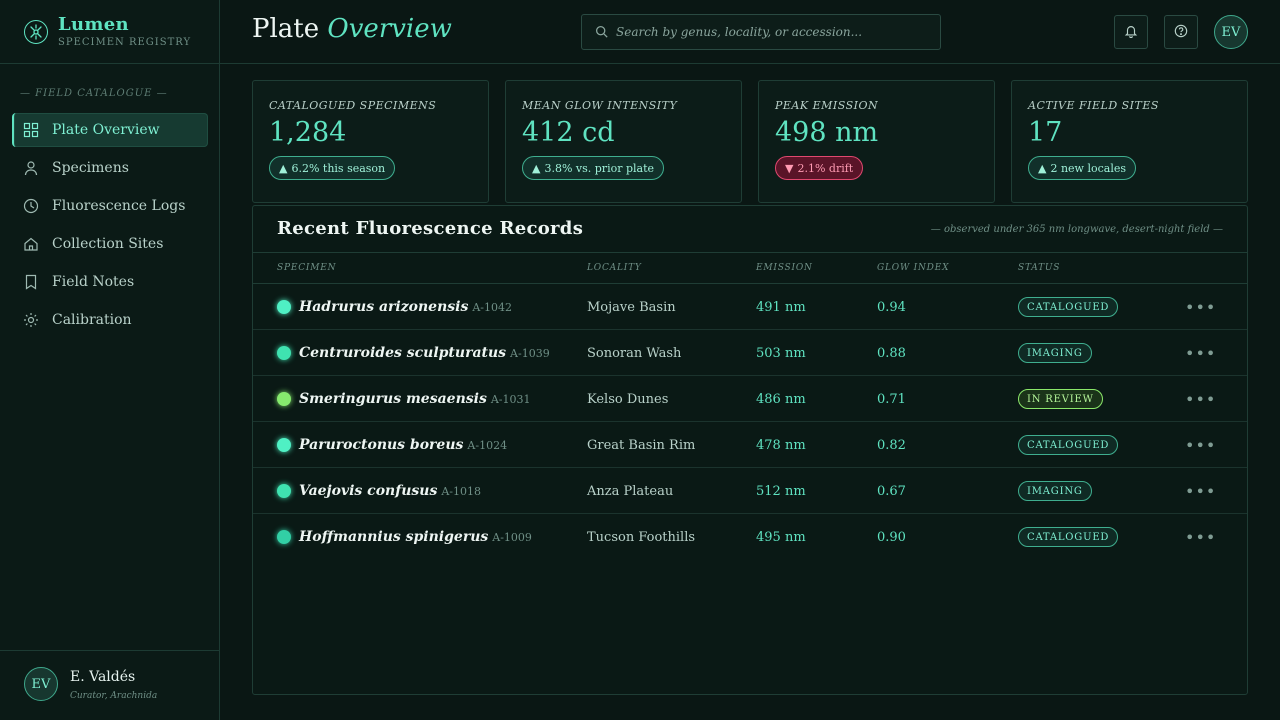  Describe the element at coordinates (568, 132) in the screenshot. I see `kpi-value: 412 cd` at that location.